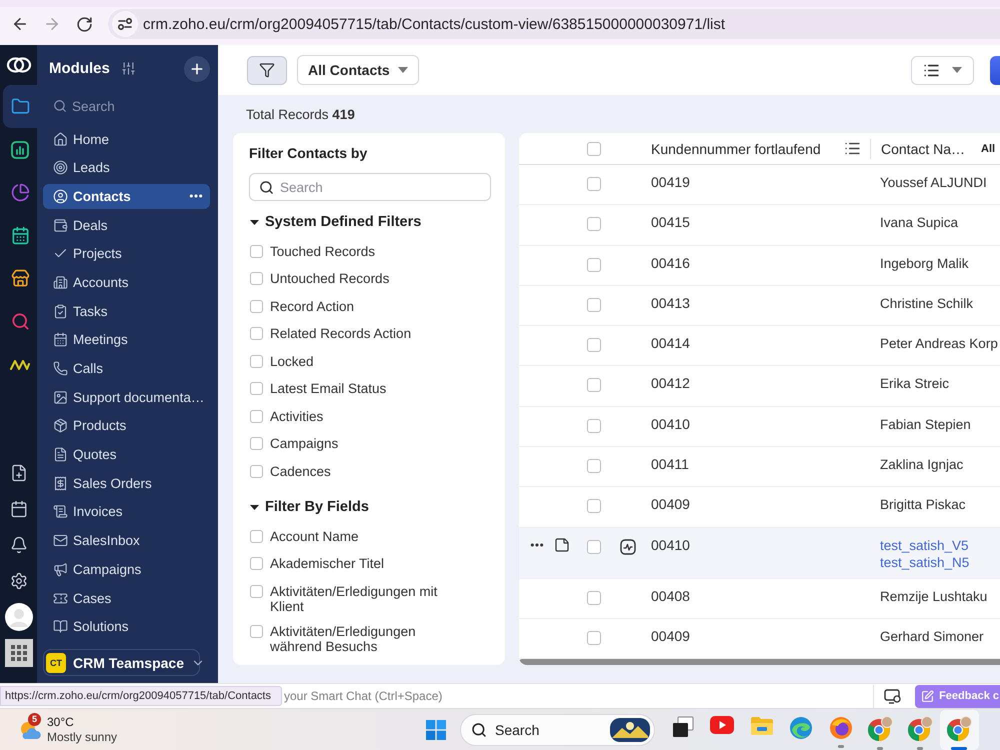 This screenshot has height=750, width=1000. I want to click on sidebar-item: Sales Orders, so click(126, 483).